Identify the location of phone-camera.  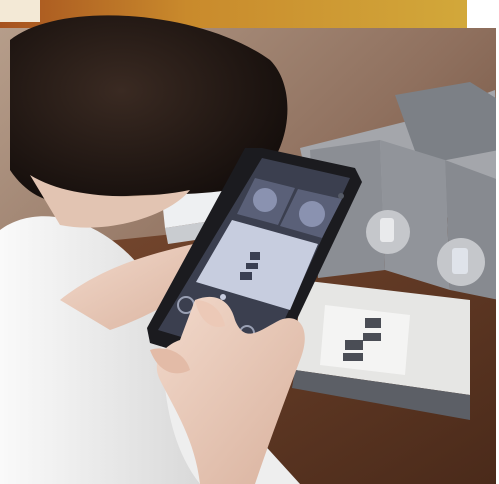
(341, 196).